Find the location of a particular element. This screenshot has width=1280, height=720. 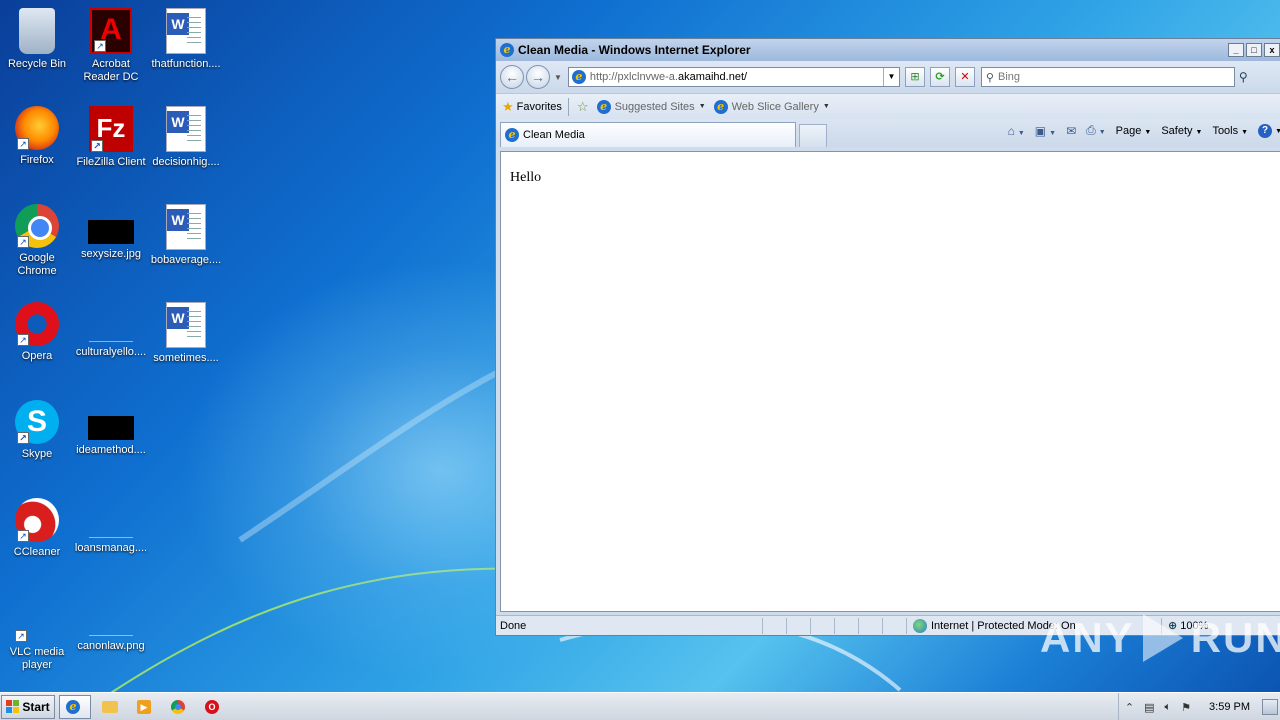

watermark-text-right: RUN is located at coordinates (1235, 637).